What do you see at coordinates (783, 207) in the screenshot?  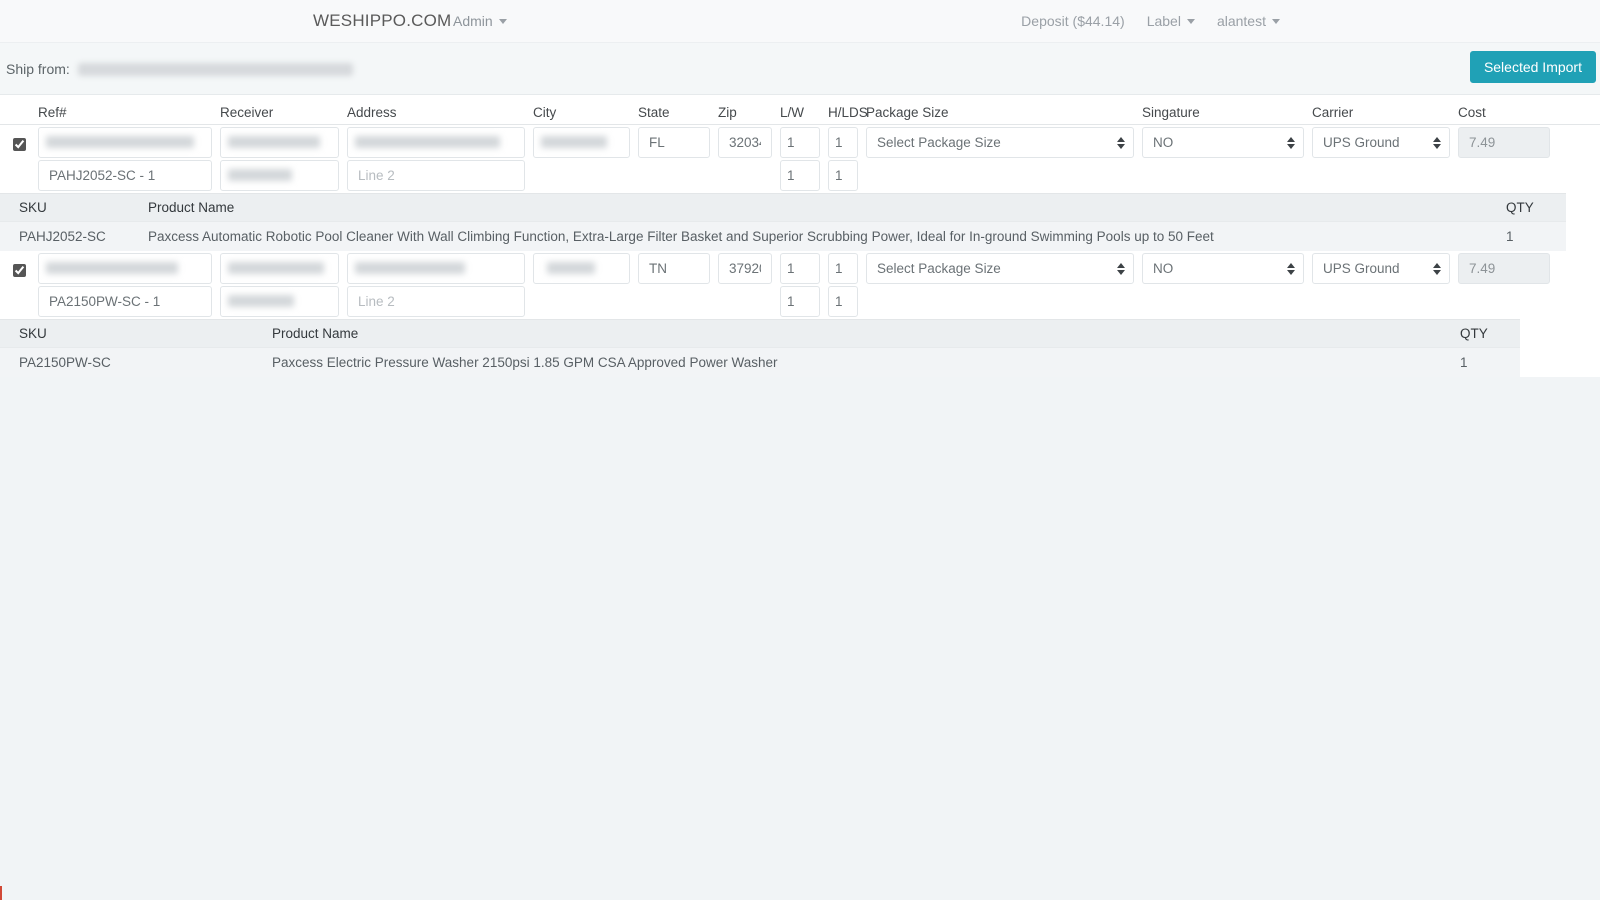 I see `sku-header-row: SKU Product Name QTY` at bounding box center [783, 207].